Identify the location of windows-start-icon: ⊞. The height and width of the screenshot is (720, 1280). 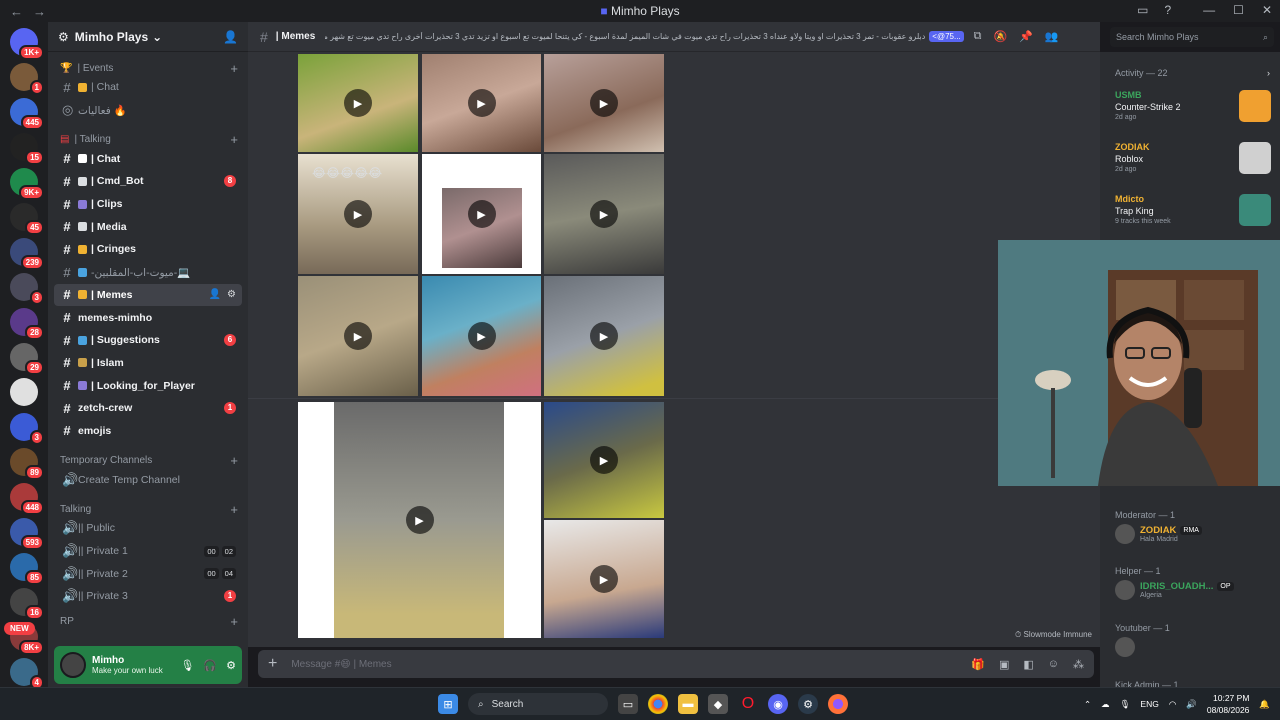
(448, 704).